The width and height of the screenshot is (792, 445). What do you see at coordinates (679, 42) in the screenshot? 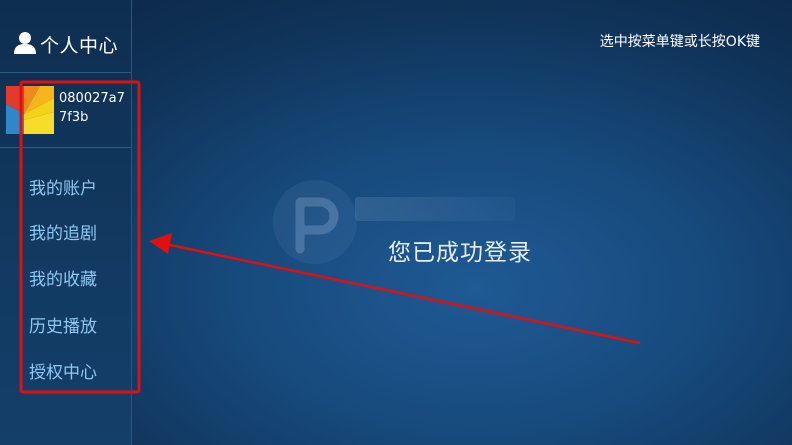
I see `menu-hint: 选中按菜单键或长按OK键` at bounding box center [679, 42].